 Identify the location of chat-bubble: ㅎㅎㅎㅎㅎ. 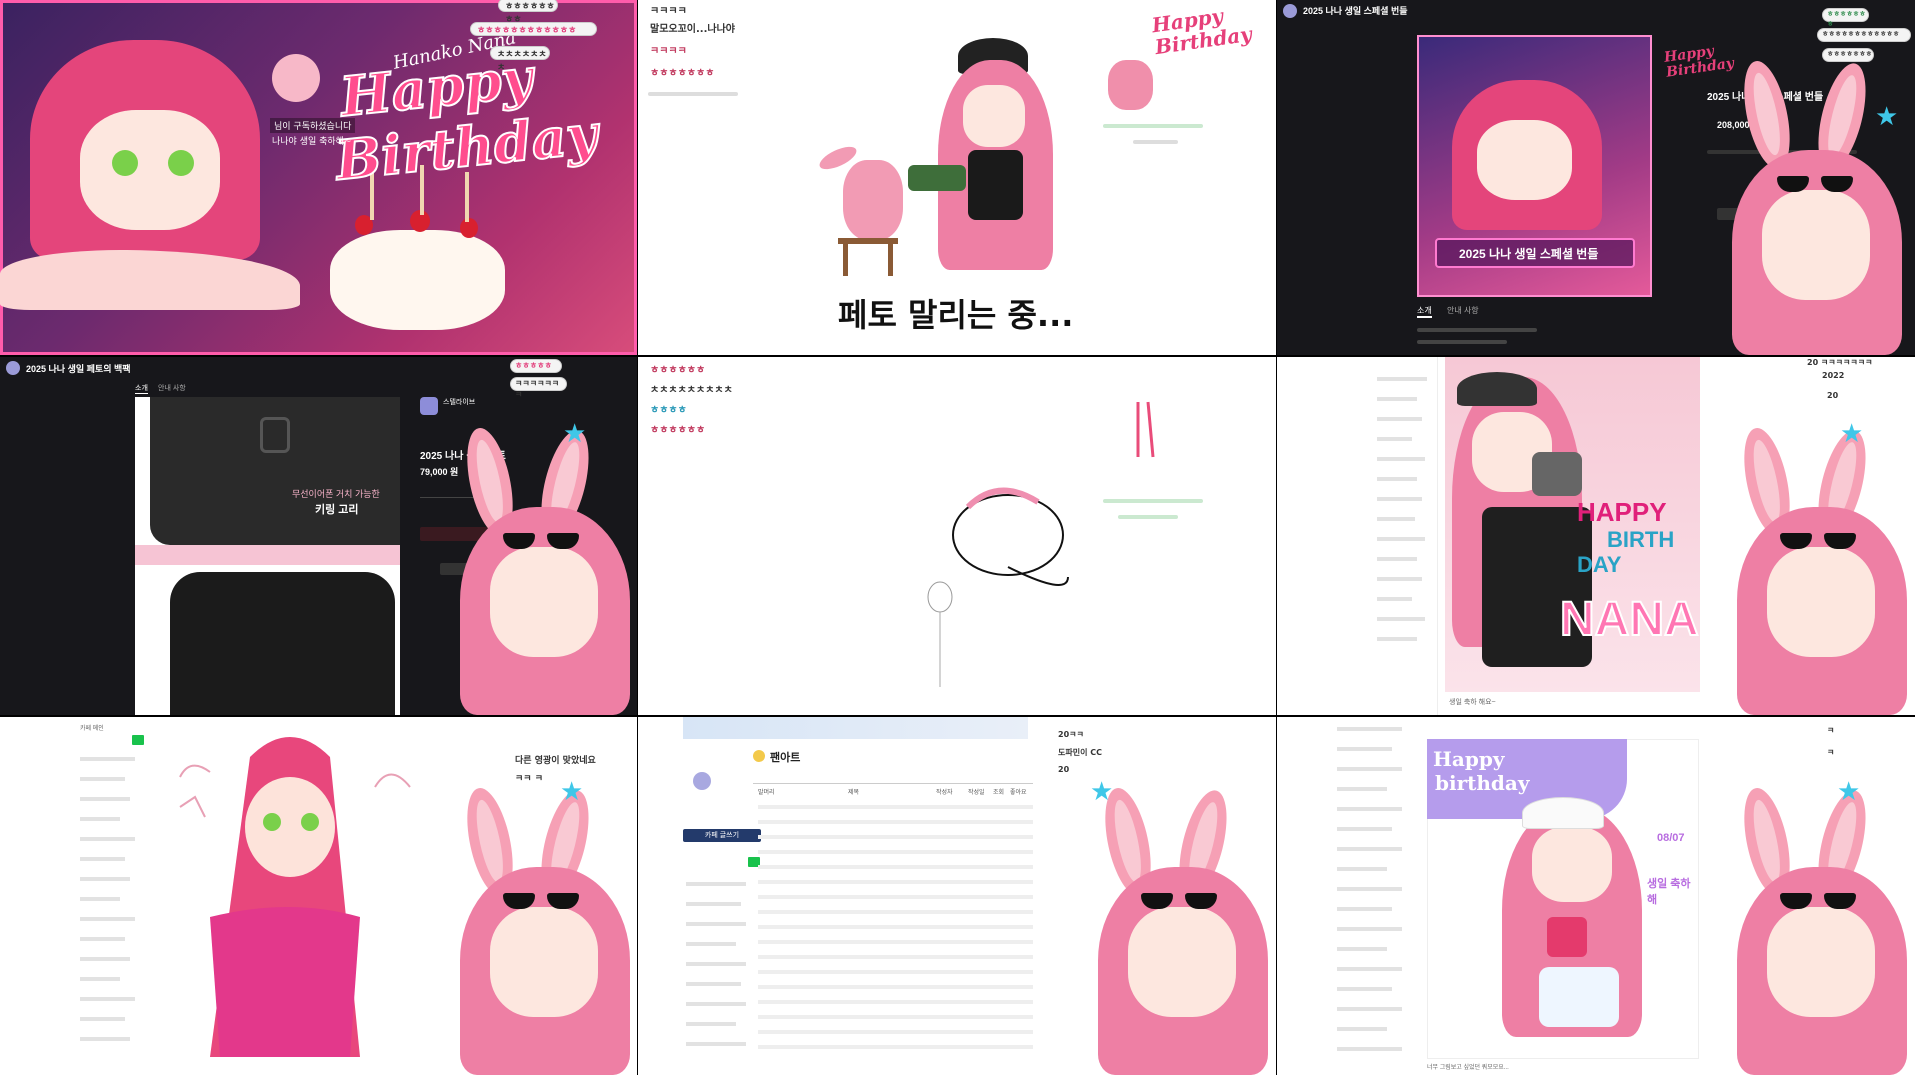
(536, 366).